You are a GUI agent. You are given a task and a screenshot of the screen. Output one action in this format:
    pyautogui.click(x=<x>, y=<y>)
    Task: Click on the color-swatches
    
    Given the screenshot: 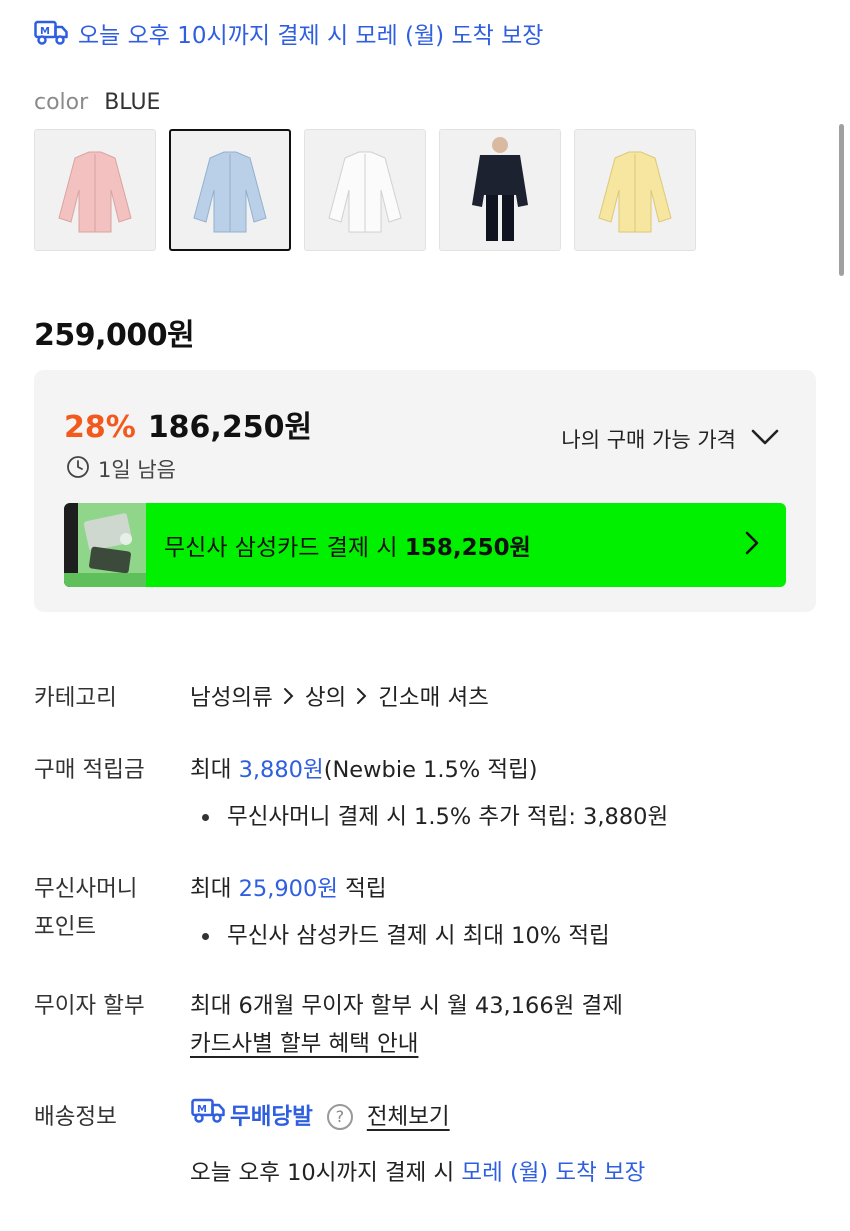 What is the action you would take?
    pyautogui.click(x=365, y=190)
    